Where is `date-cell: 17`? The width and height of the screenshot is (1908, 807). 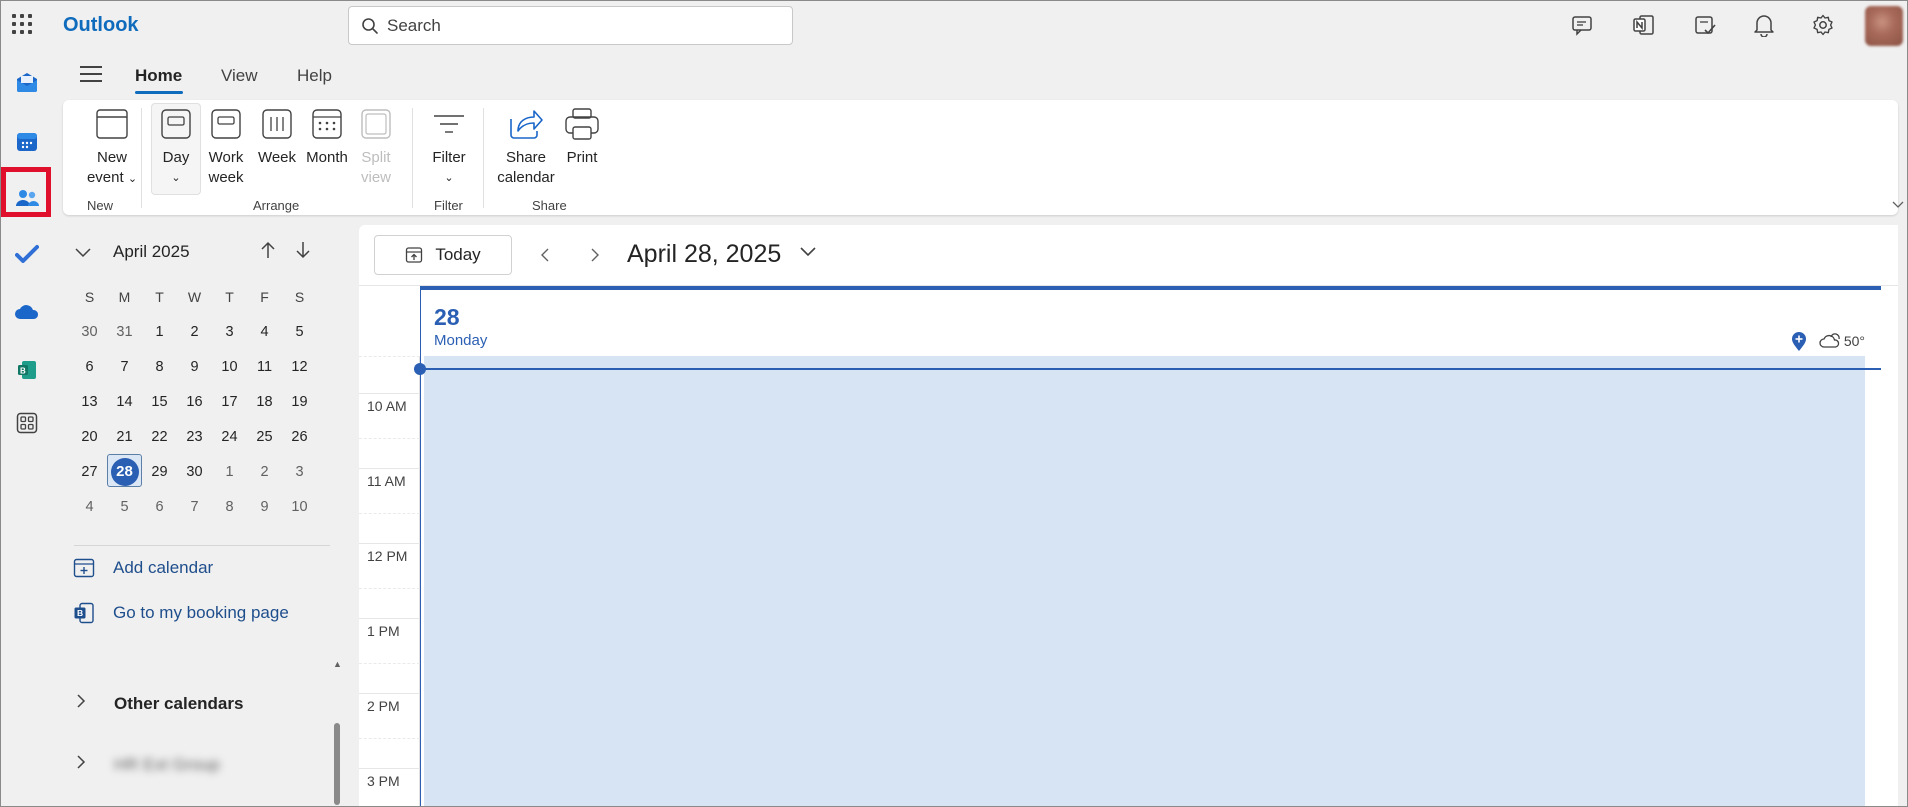 date-cell: 17 is located at coordinates (229, 401).